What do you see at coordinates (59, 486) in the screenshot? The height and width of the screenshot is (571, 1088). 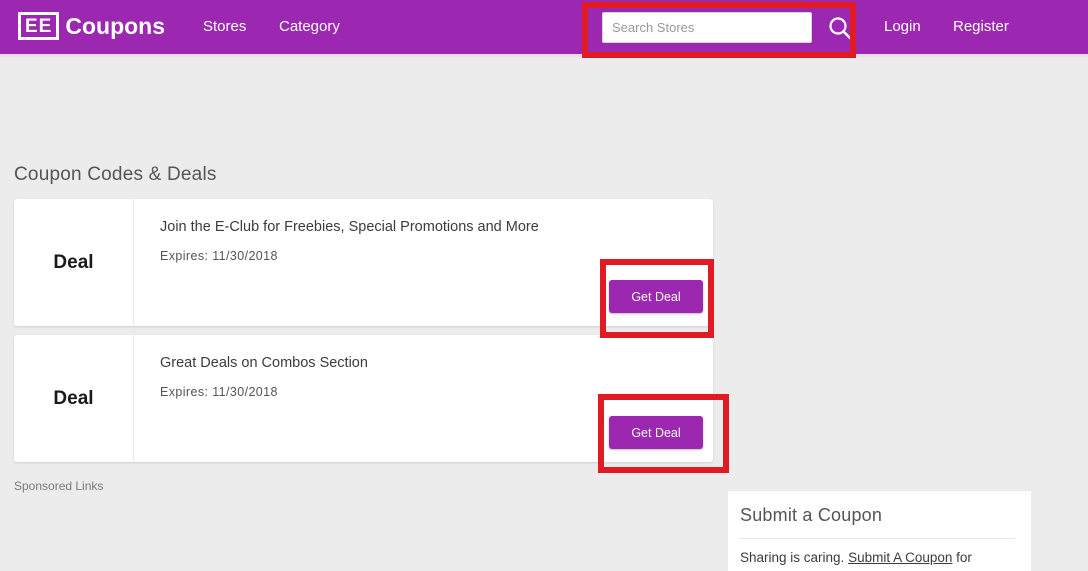 I see `sponsored-links-label: Sponsored Links` at bounding box center [59, 486].